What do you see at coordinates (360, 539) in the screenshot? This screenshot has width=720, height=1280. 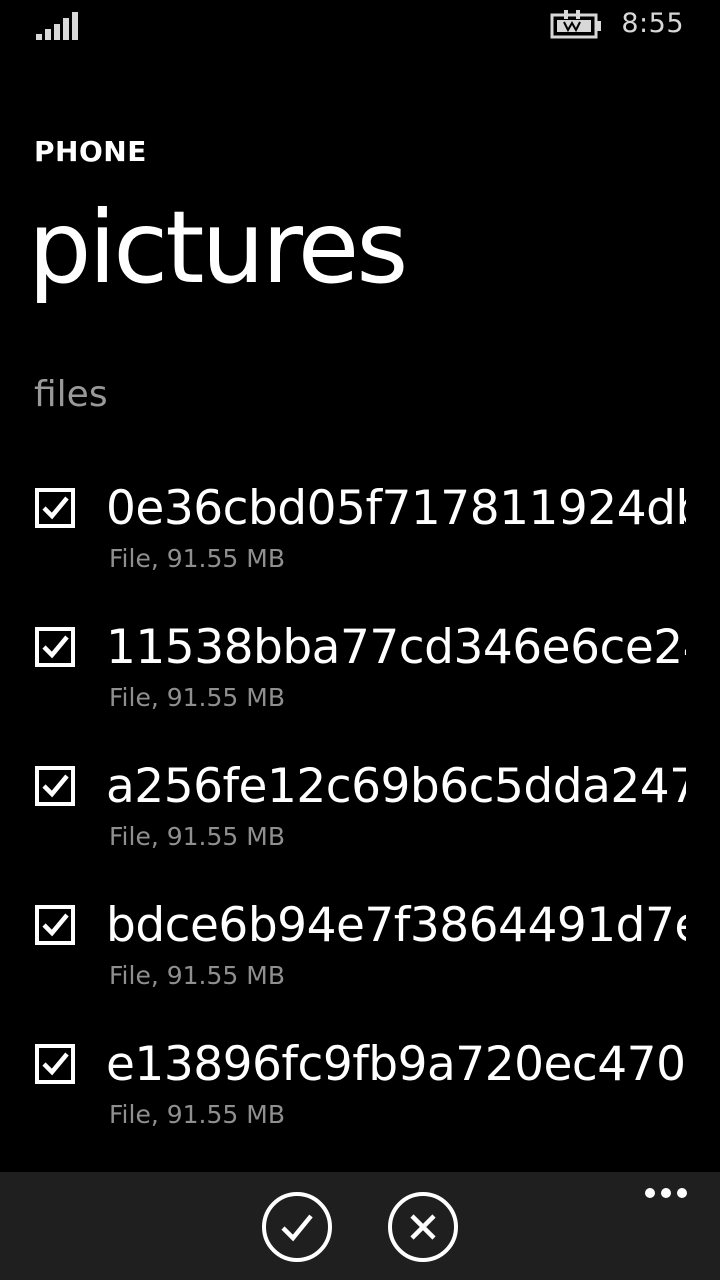 I see `file-list-item: 0e36cbd05f717811924dbb File, 91.55 MB` at bounding box center [360, 539].